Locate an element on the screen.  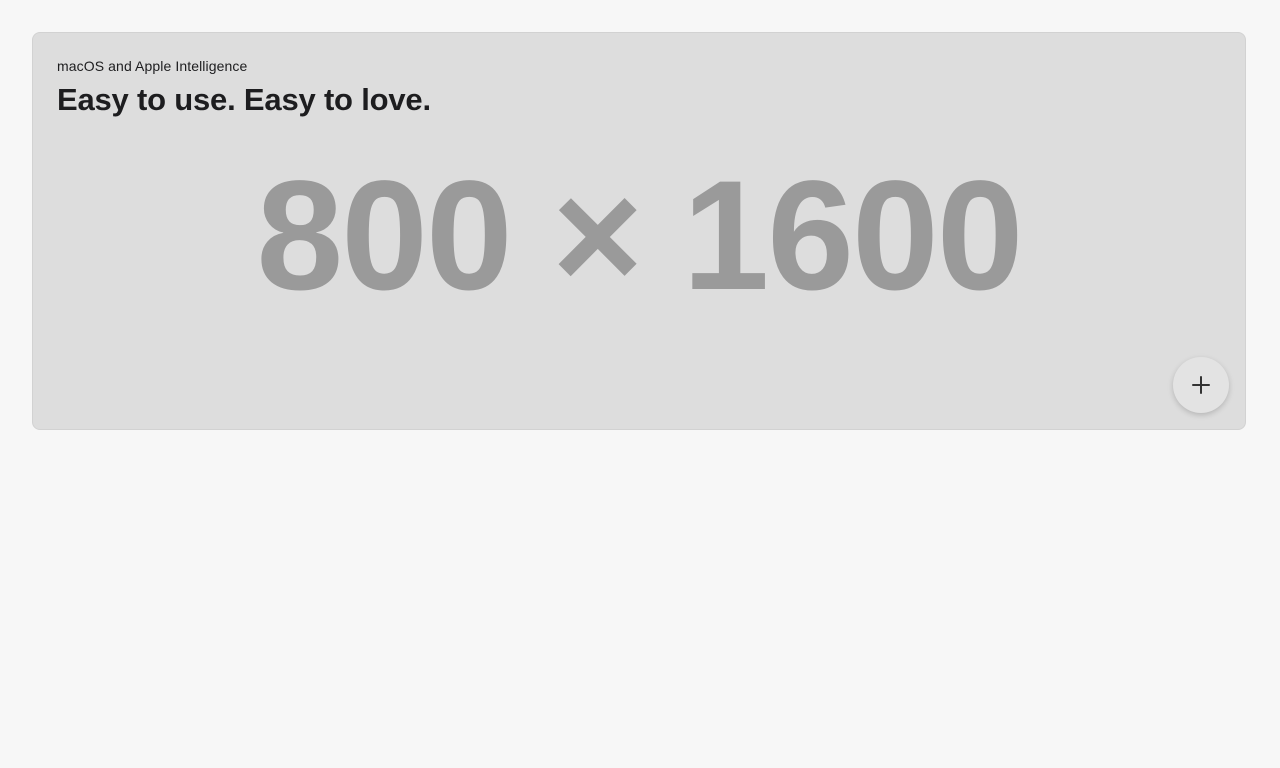
image-placeholder: 800 × 1600 is located at coordinates (639, 236).